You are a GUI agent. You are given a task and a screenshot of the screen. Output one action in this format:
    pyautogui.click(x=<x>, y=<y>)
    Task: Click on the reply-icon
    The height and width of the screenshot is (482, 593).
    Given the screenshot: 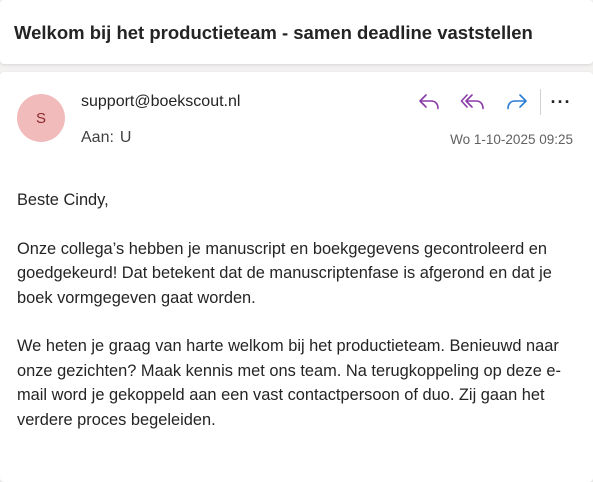 What is the action you would take?
    pyautogui.click(x=429, y=102)
    